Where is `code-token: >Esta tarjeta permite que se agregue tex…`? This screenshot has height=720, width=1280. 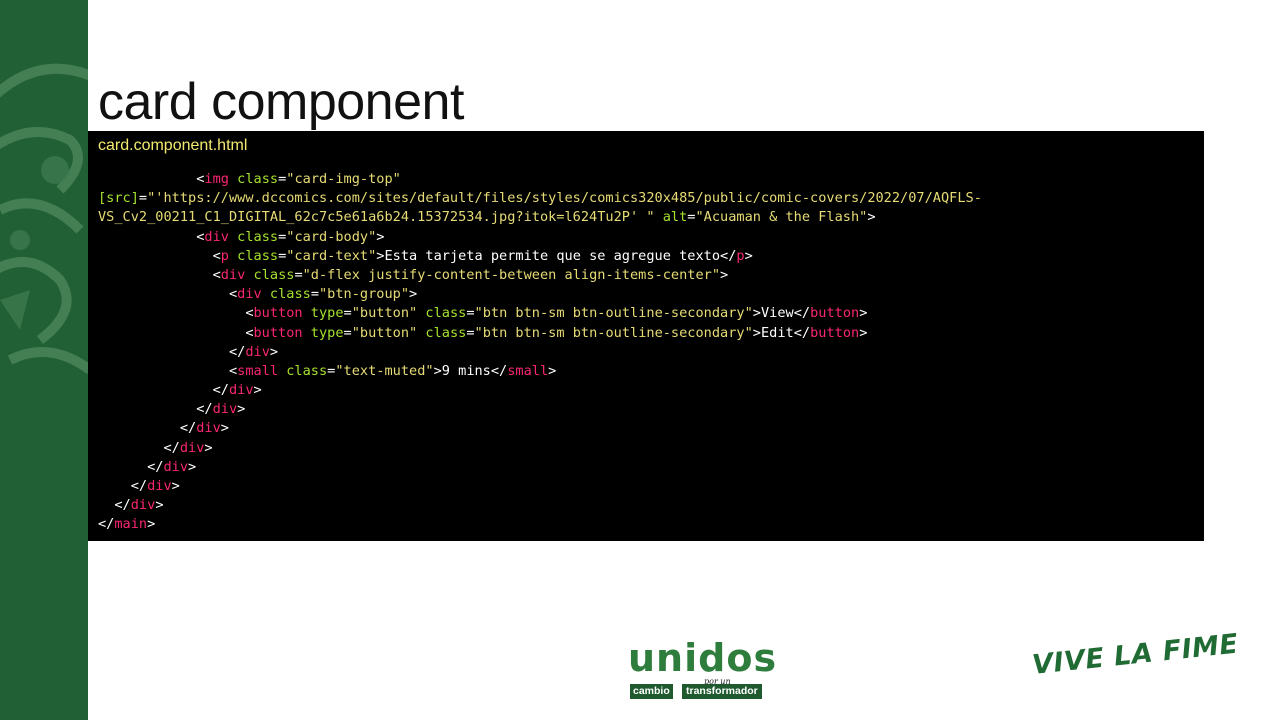 code-token: >Esta tarjeta permite que se agregue tex… is located at coordinates (556, 255).